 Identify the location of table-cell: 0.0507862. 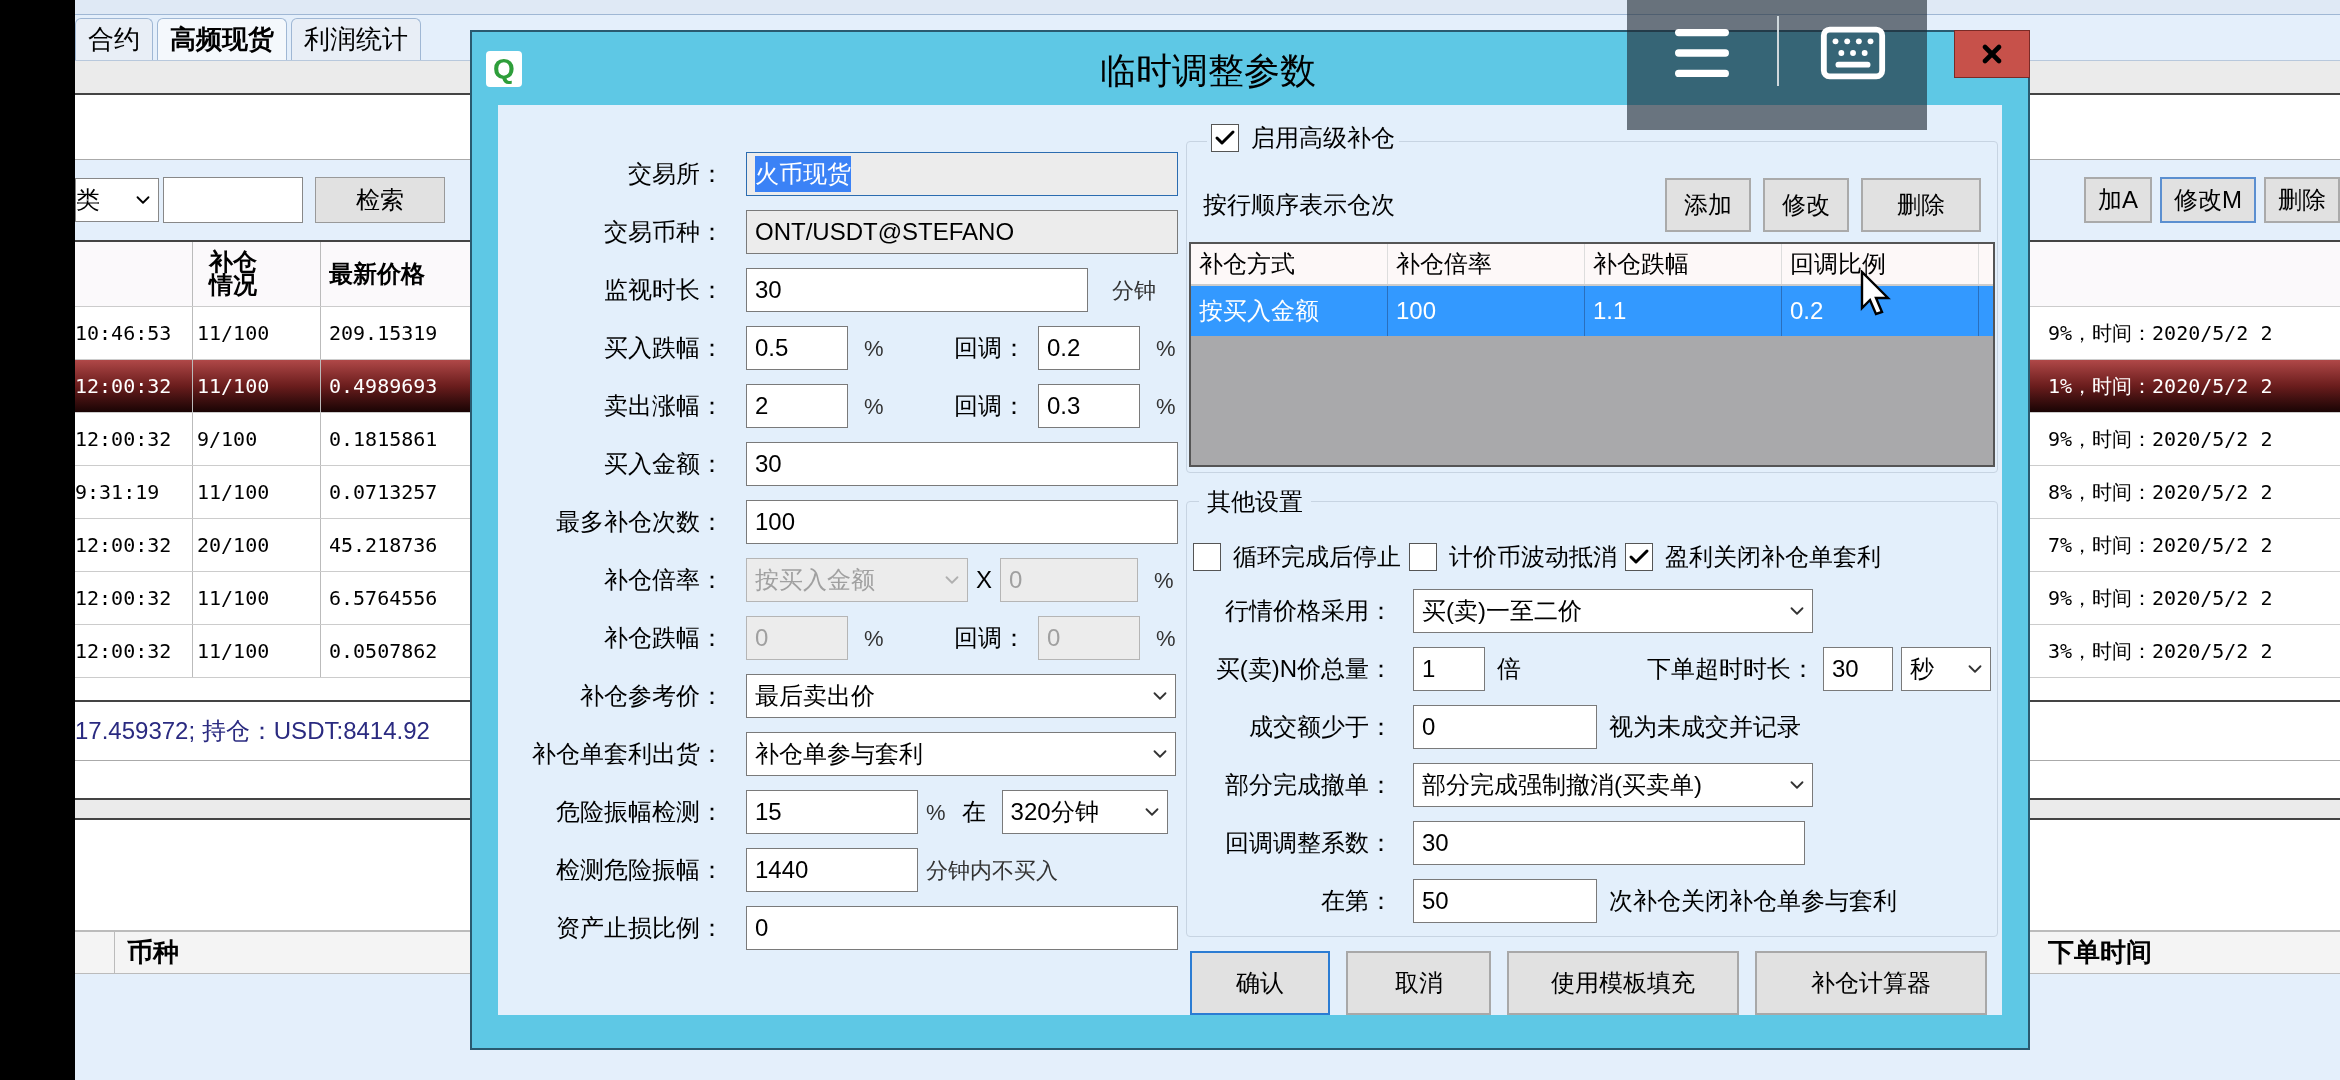
(383, 651).